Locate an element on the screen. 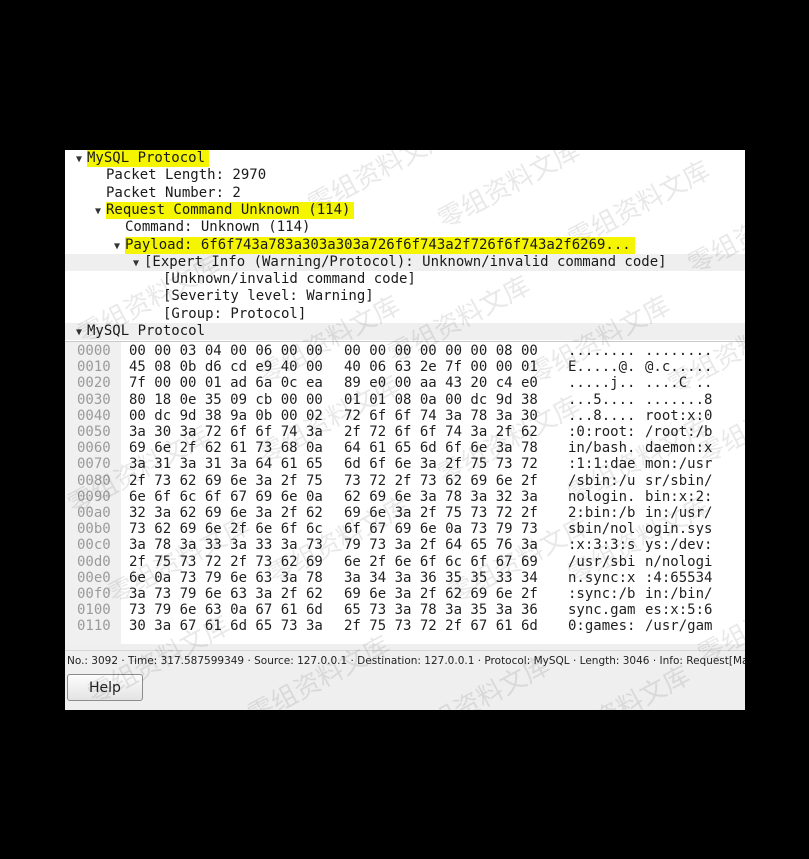  hex-bytes-first: 80 18 0e 35 09 cb 00 00 is located at coordinates (226, 399).